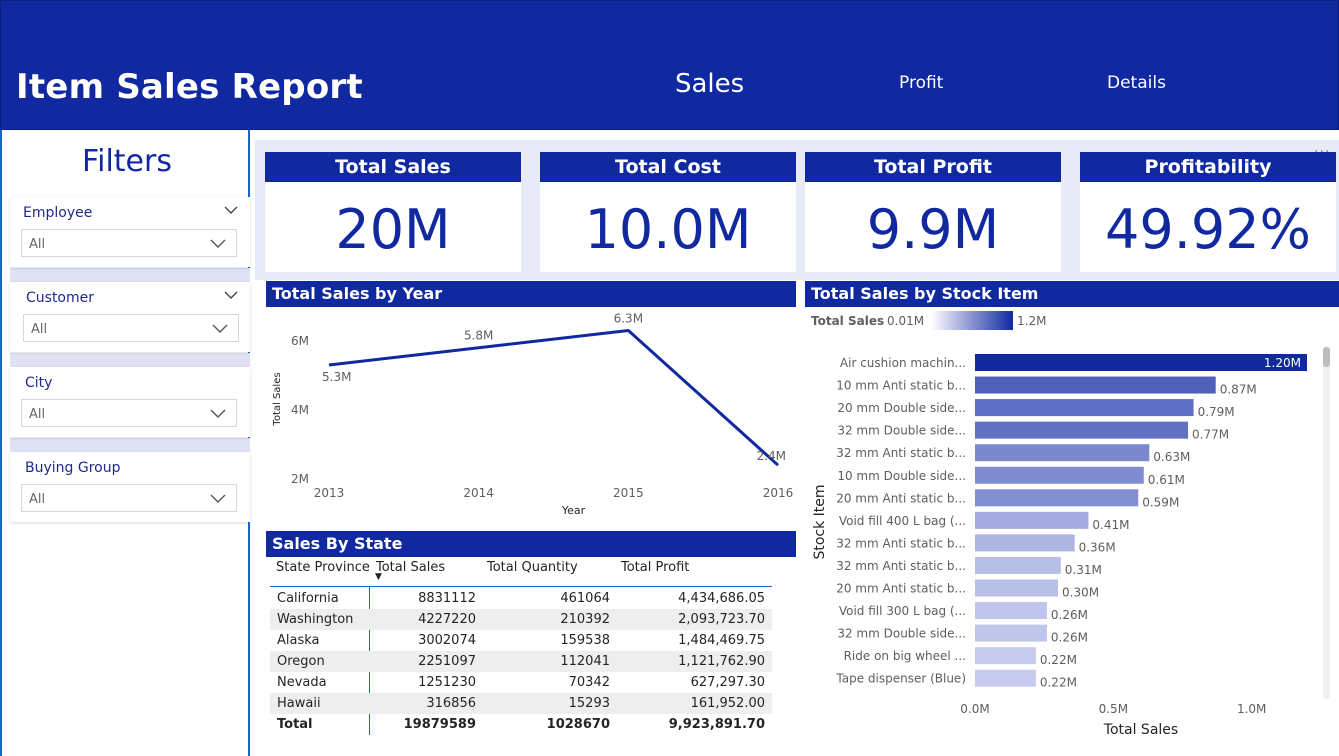 The height and width of the screenshot is (756, 1339). I want to click on table-cell: 159538, so click(585, 640).